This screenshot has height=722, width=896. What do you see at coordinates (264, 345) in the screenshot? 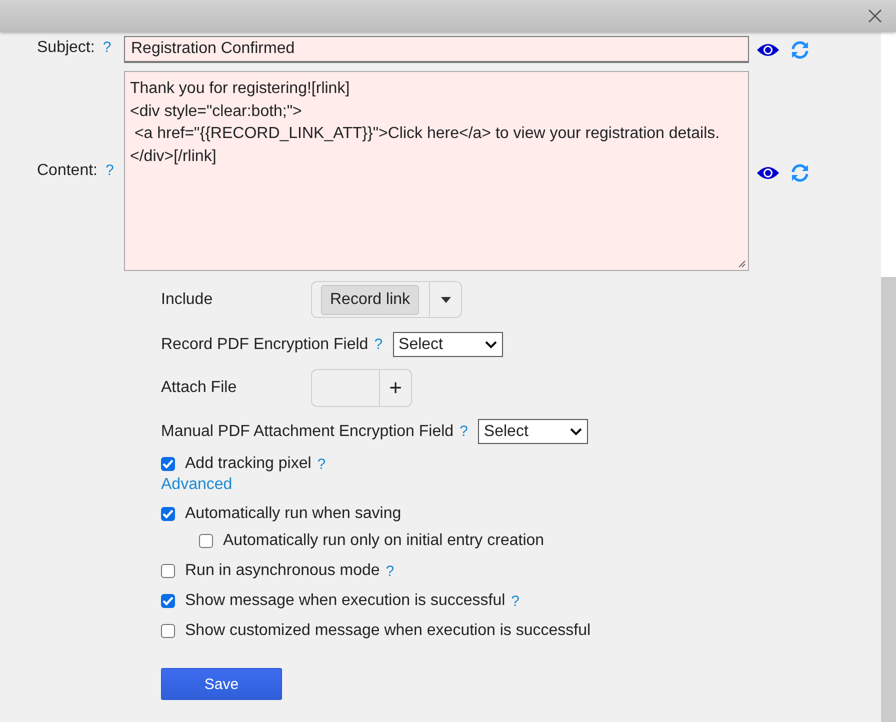
I see `field-label: Record PDF Encryption Field` at bounding box center [264, 345].